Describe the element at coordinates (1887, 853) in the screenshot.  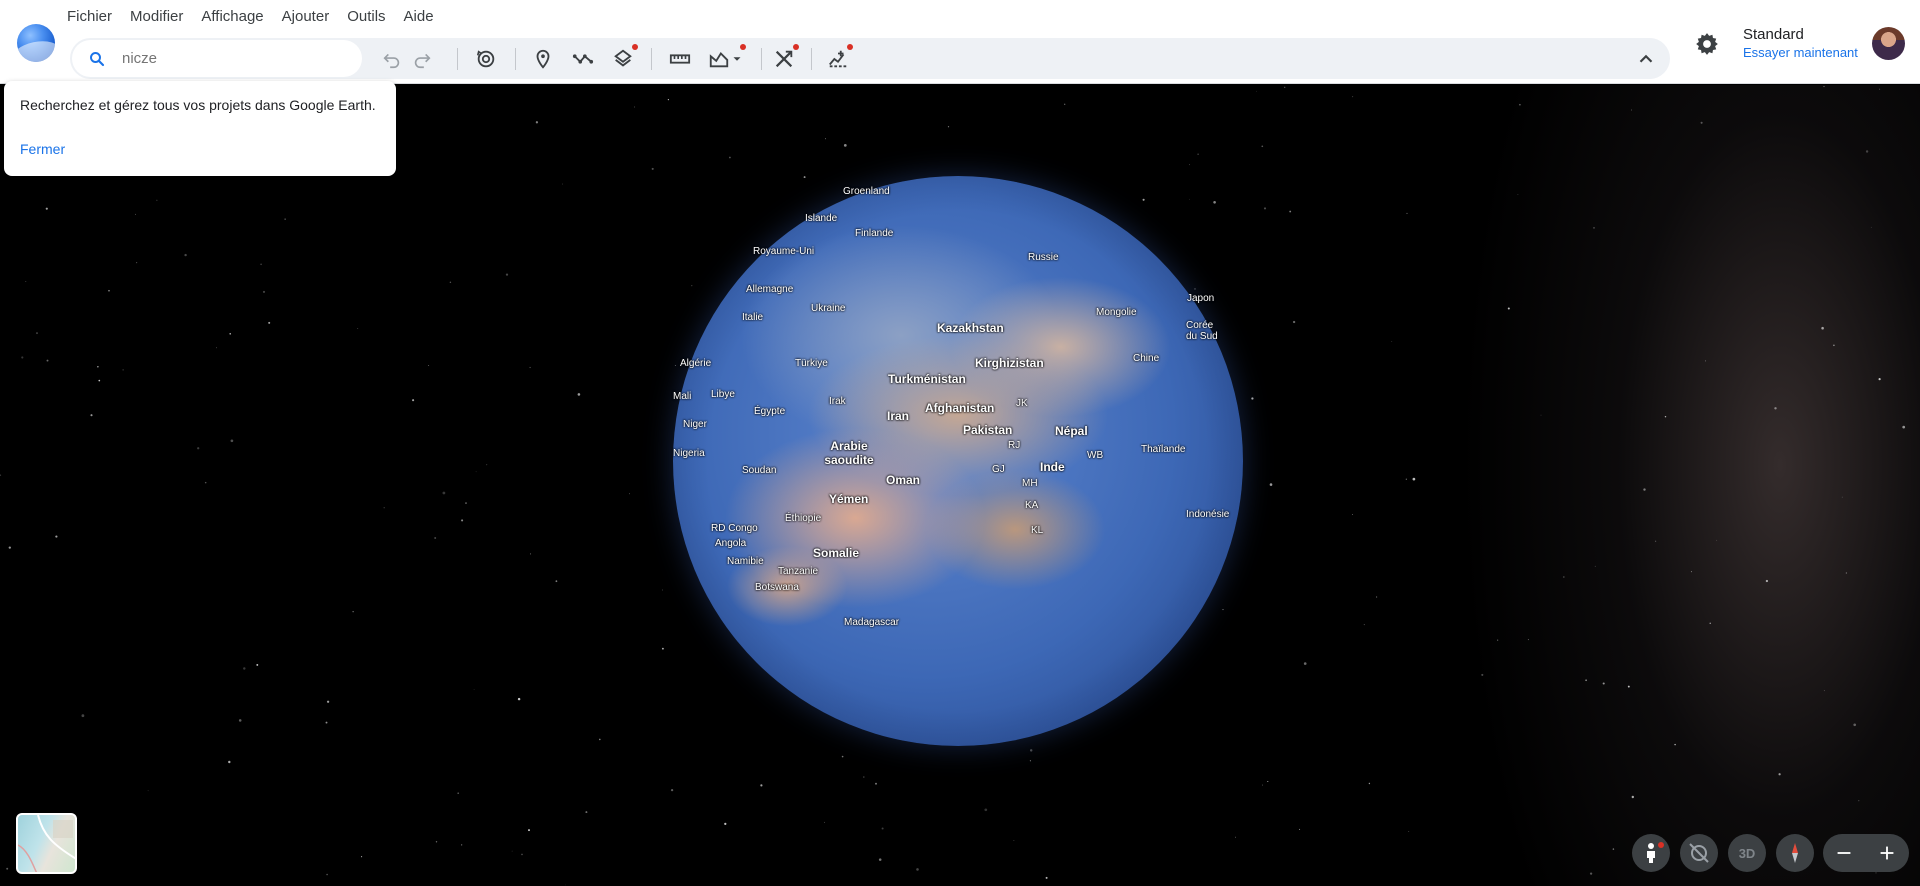
I see `plus-icon` at that location.